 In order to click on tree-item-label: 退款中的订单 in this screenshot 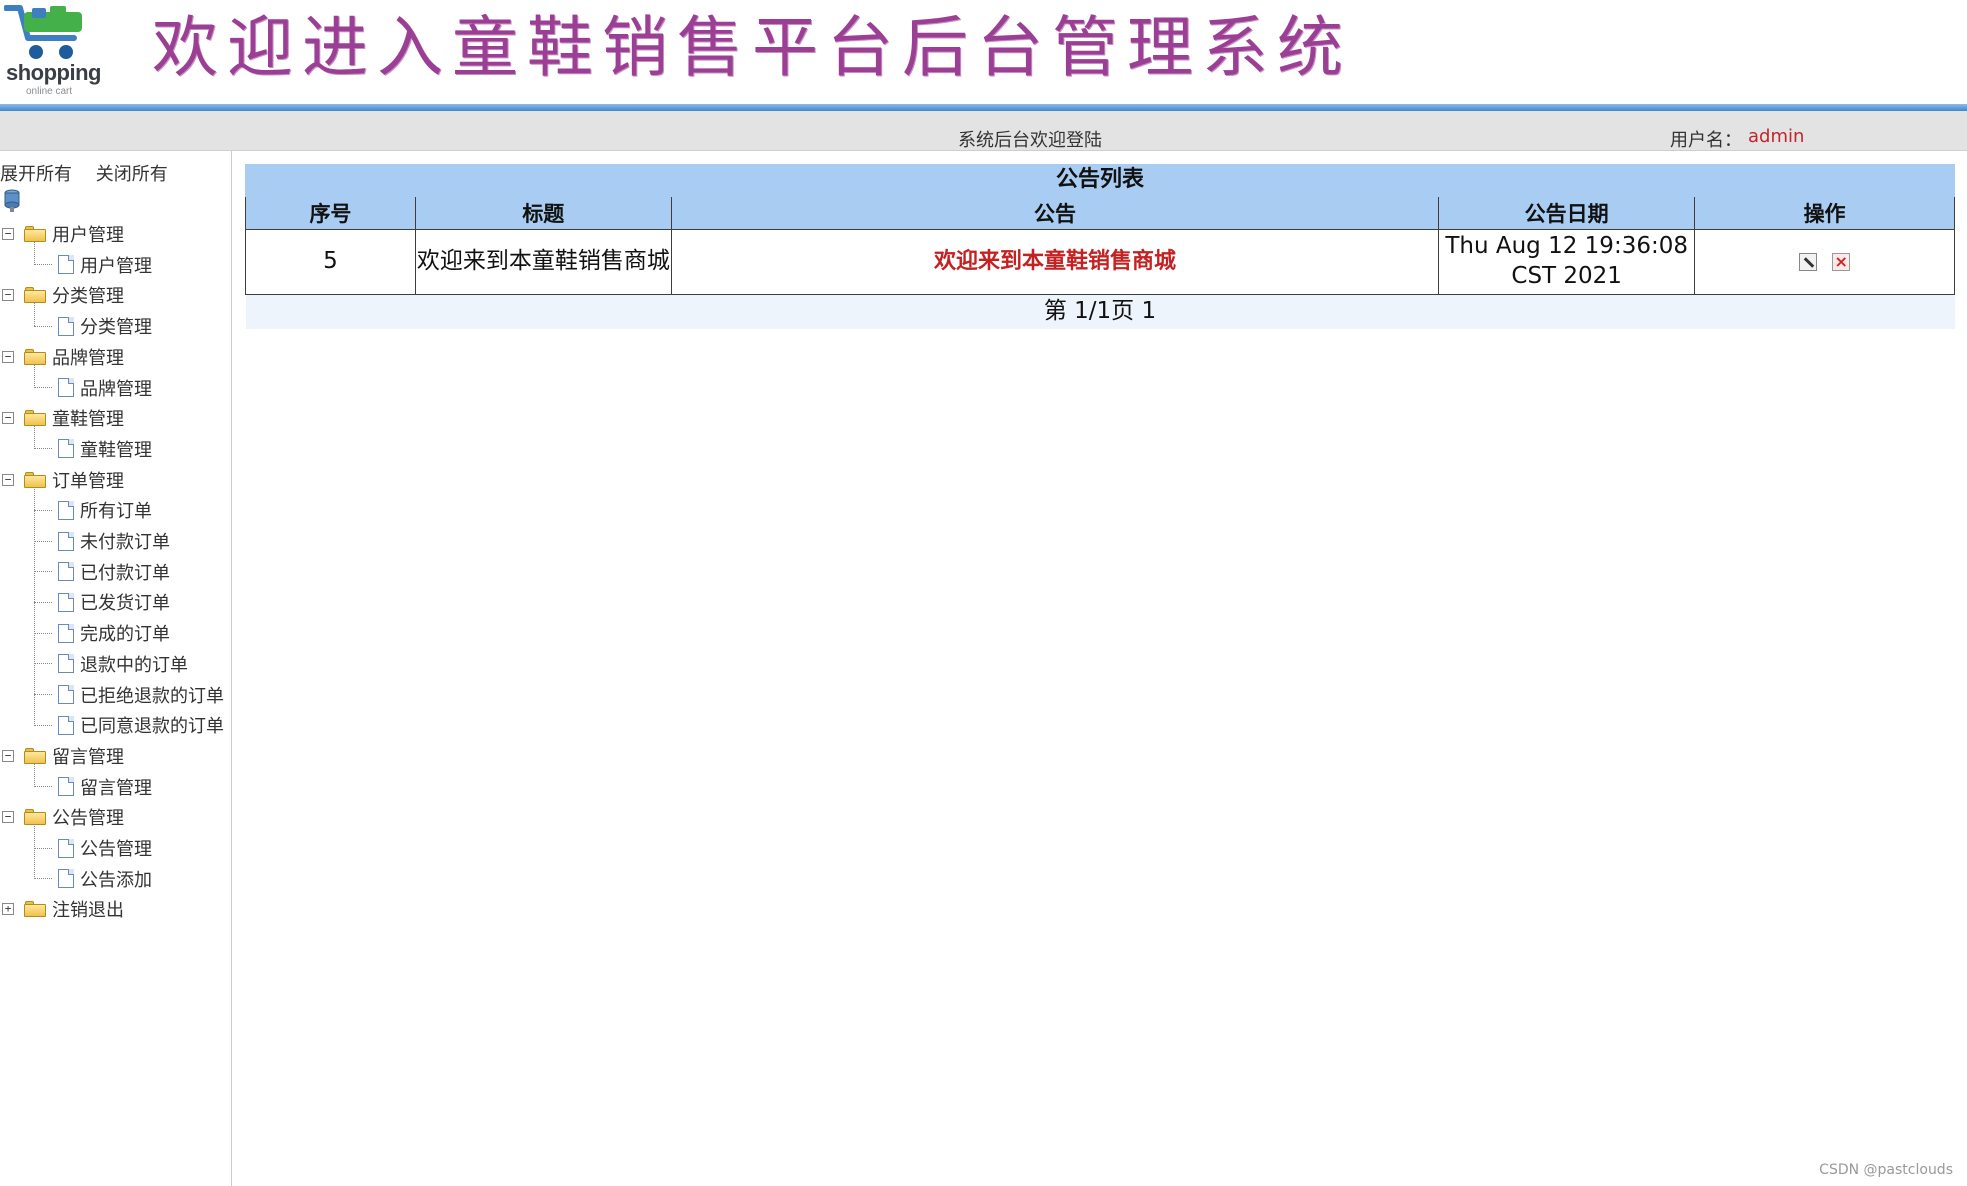, I will do `click(134, 665)`.